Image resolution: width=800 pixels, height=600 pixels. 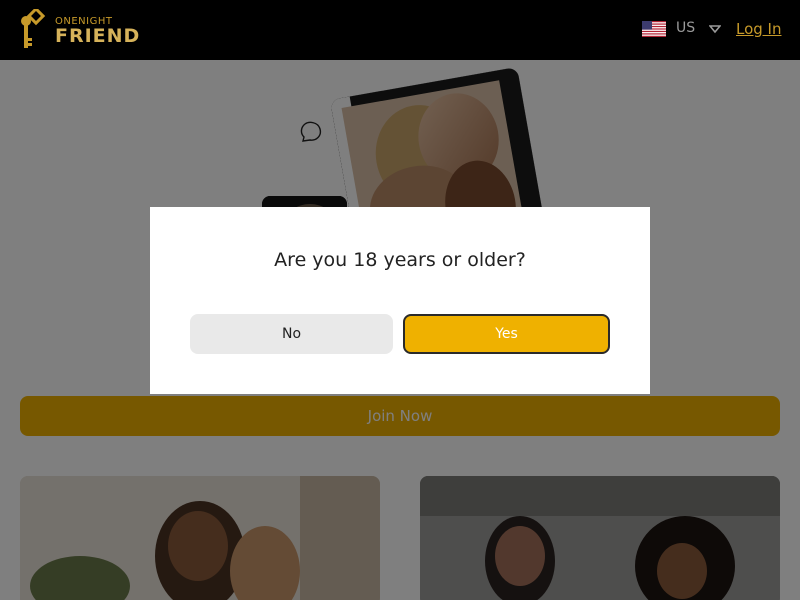 I want to click on us-flag-icon, so click(x=654, y=29).